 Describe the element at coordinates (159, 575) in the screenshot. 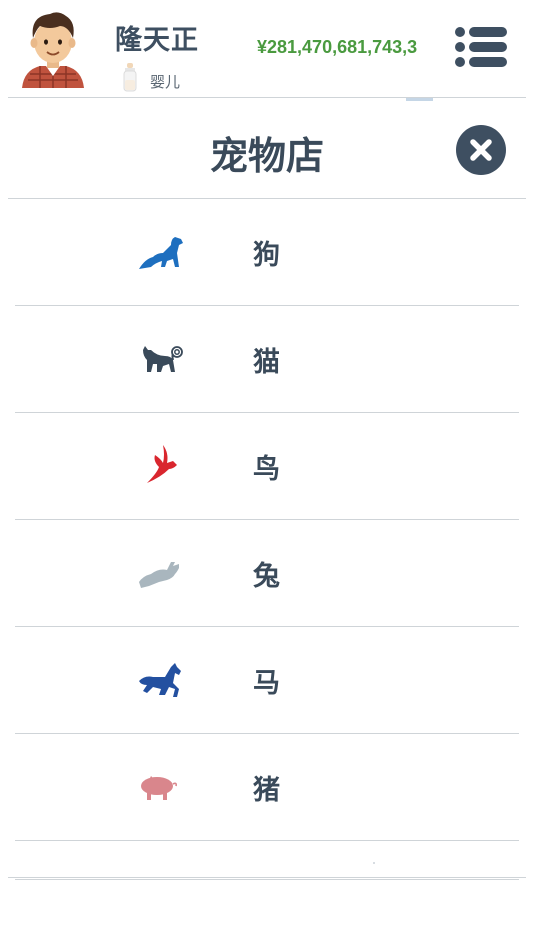

I see `rabbit-icon` at that location.